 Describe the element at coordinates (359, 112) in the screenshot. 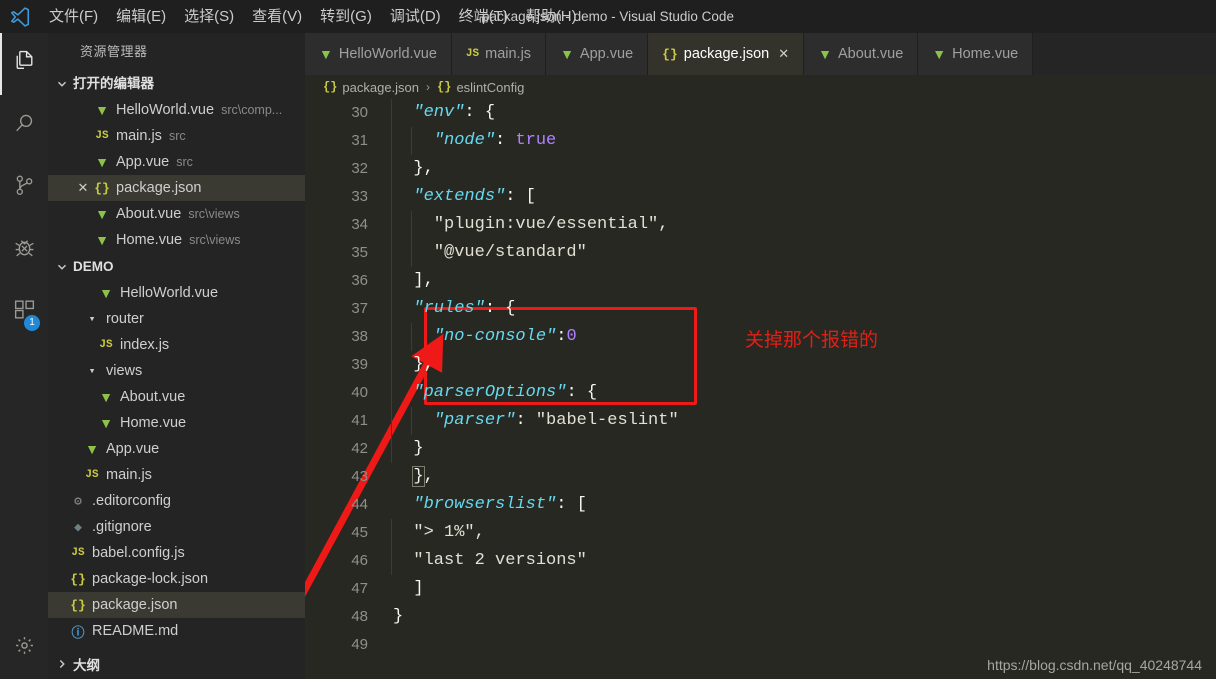

I see `line-number: 30` at that location.